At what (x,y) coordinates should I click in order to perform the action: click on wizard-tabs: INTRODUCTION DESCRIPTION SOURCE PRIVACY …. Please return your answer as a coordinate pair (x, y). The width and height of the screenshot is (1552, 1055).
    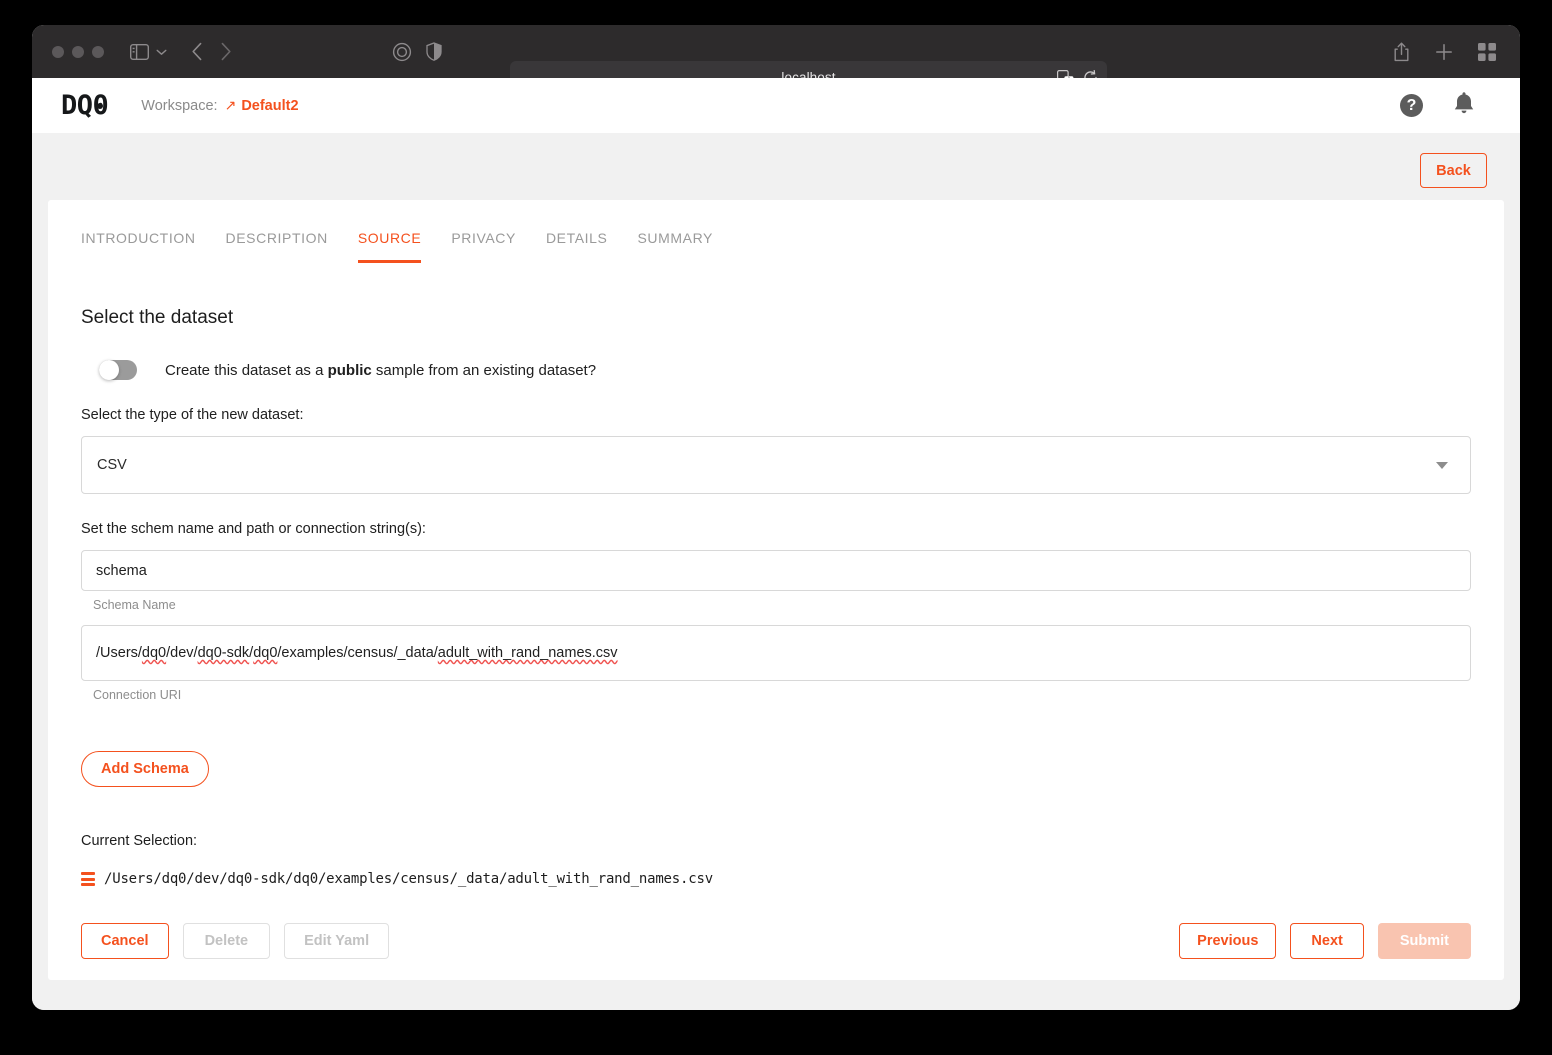
    Looking at the image, I should click on (776, 231).